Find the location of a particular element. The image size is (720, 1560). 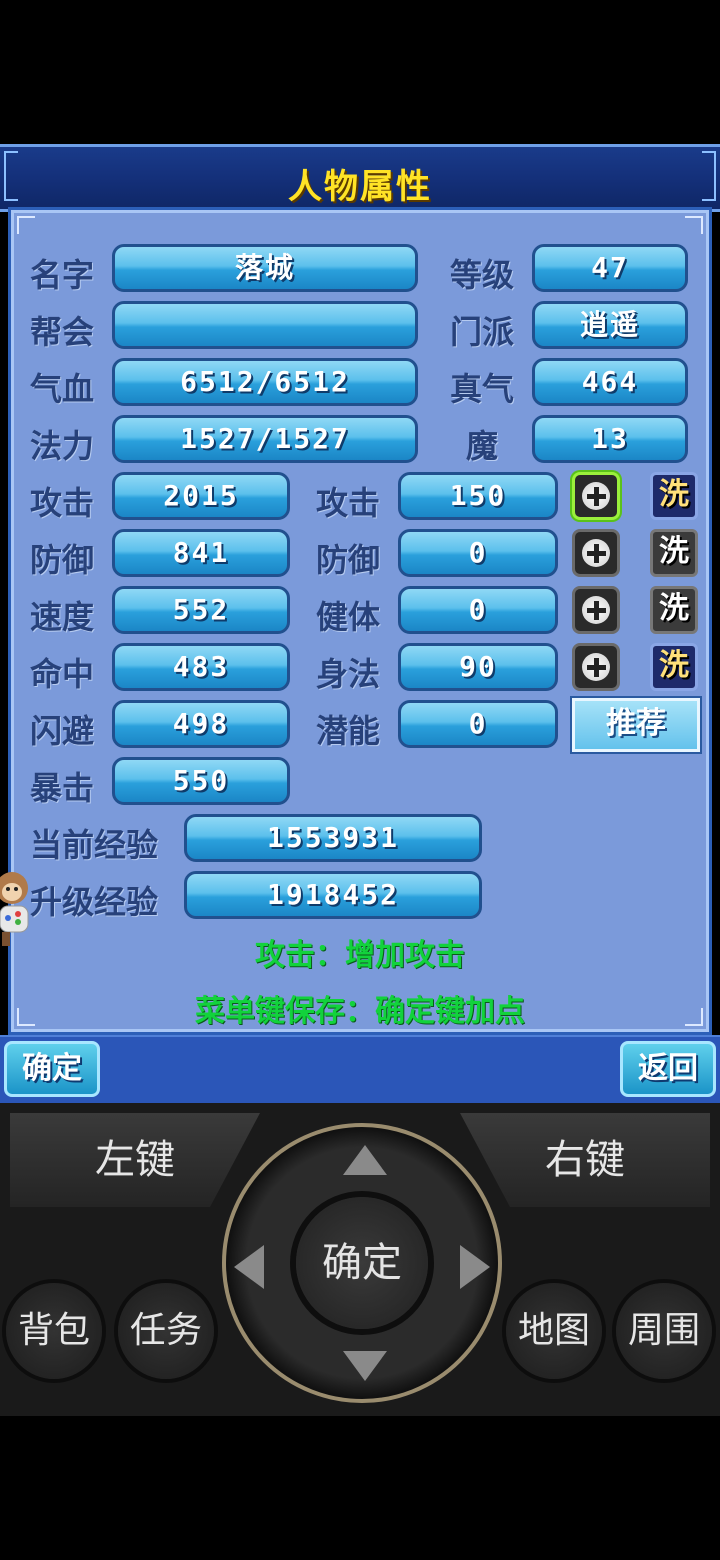

left-softkey: 左键 is located at coordinates (135, 1160).